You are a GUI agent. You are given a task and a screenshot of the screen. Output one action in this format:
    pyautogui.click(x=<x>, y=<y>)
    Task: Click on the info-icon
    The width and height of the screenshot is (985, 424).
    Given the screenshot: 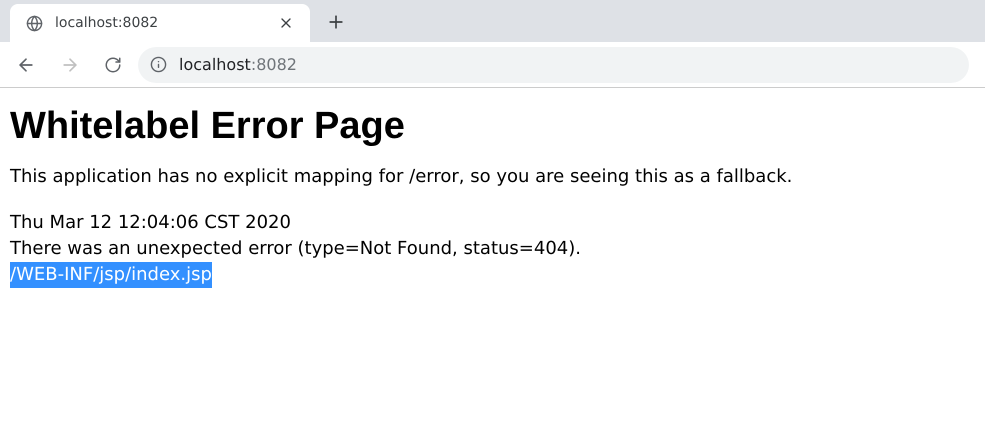 What is the action you would take?
    pyautogui.click(x=158, y=64)
    